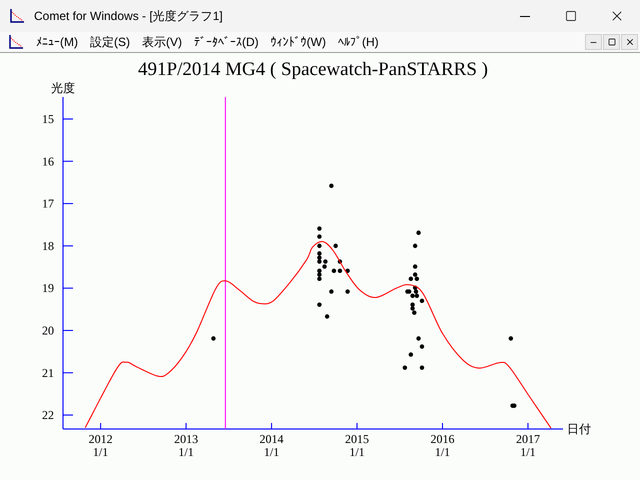 This screenshot has width=640, height=480. Describe the element at coordinates (571, 16) in the screenshot. I see `maximize-icon` at that location.